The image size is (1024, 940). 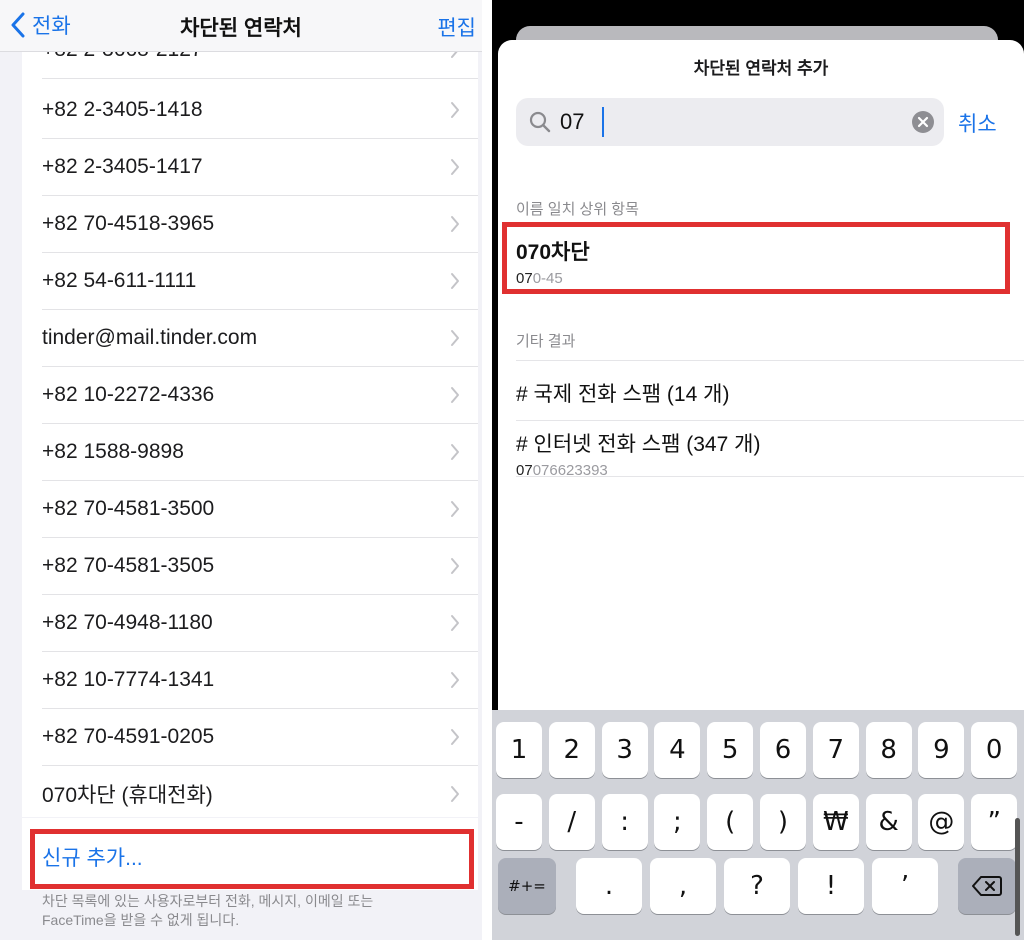 I want to click on contact-label: +82 70-4948-1180, so click(x=127, y=622).